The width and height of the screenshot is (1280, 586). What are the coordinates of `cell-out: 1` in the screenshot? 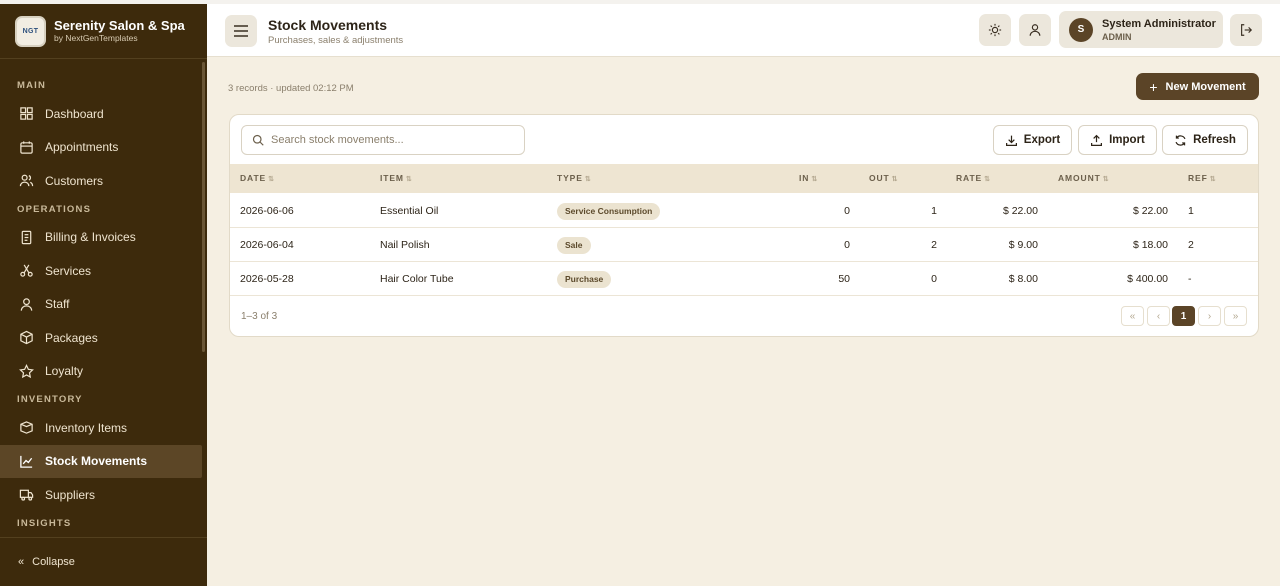 It's located at (934, 211).